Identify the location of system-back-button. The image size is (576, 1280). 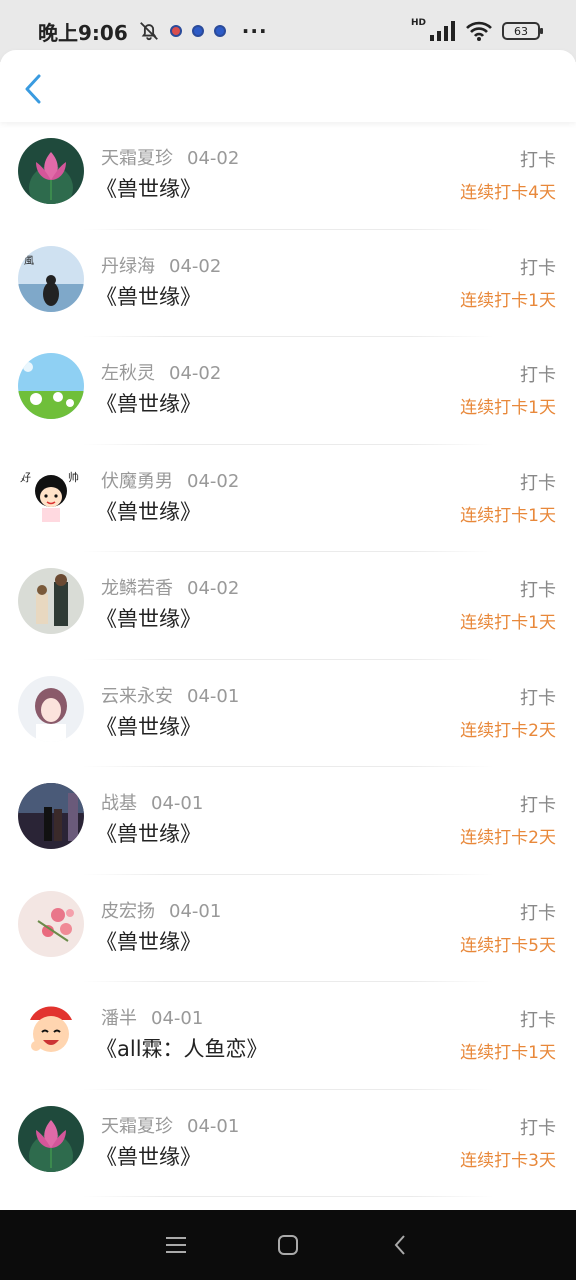
(400, 1245).